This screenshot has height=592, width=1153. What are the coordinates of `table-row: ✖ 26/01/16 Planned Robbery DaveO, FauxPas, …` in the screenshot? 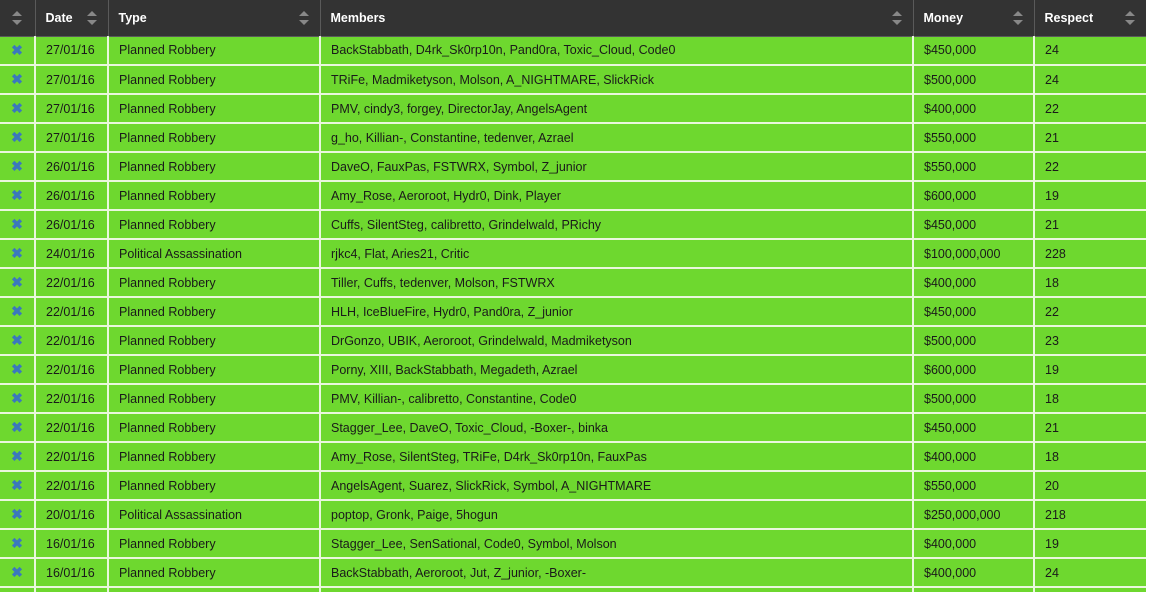 It's located at (573, 167).